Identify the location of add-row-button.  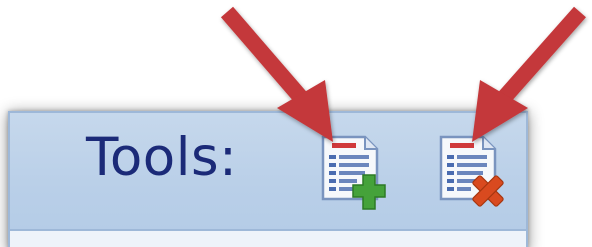
(356, 172).